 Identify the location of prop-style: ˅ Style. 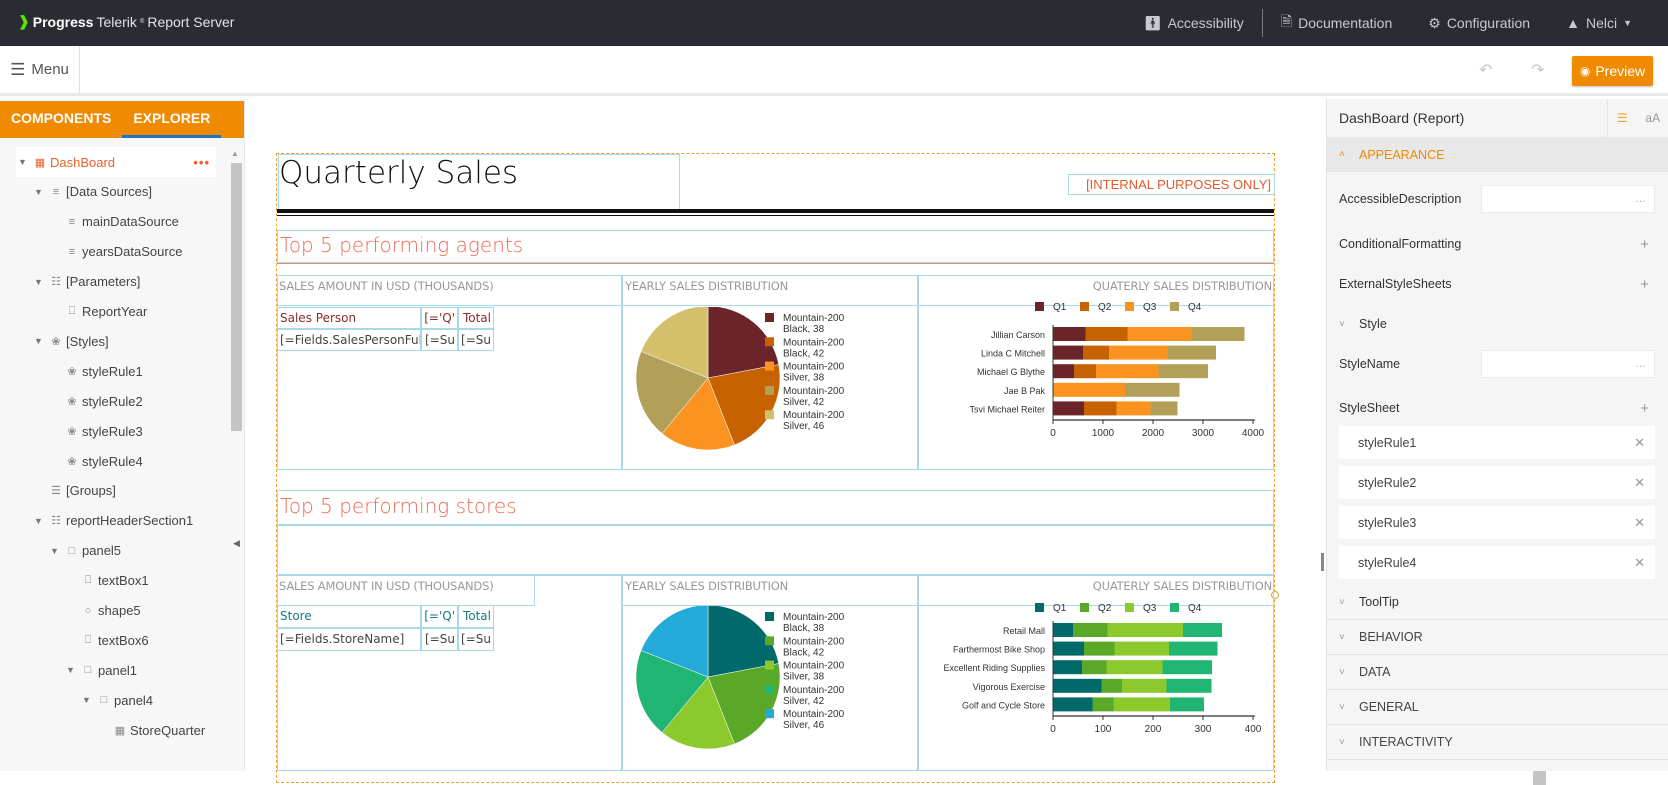
(1497, 324).